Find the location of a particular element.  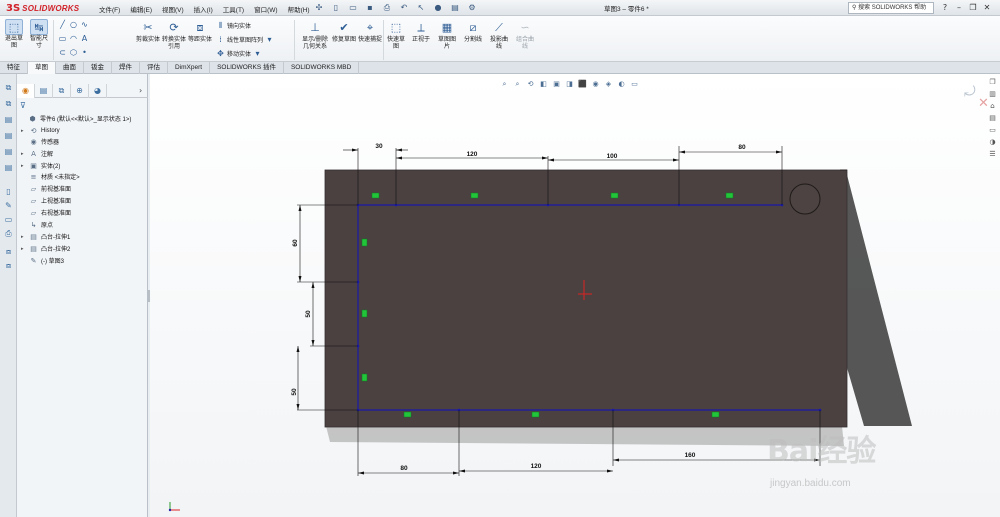

tree-item: ▸ A 注解 is located at coordinates (37, 154).